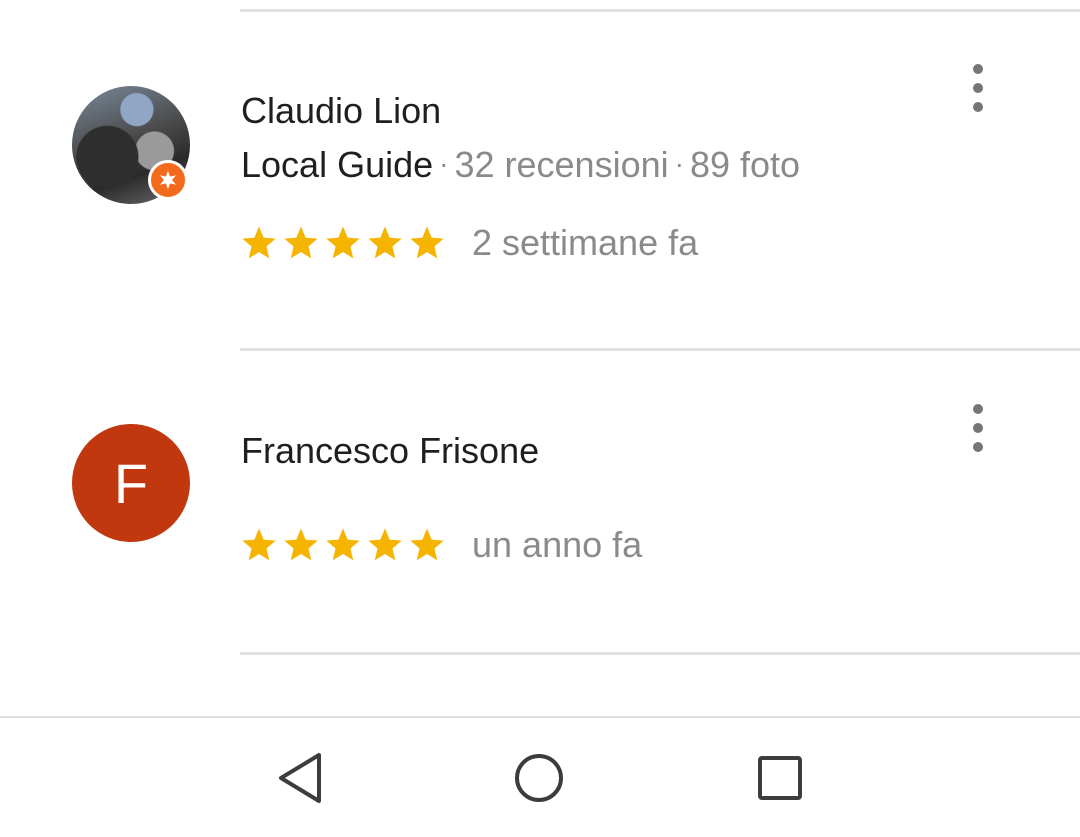  I want to click on review-time: un anno fa, so click(557, 544).